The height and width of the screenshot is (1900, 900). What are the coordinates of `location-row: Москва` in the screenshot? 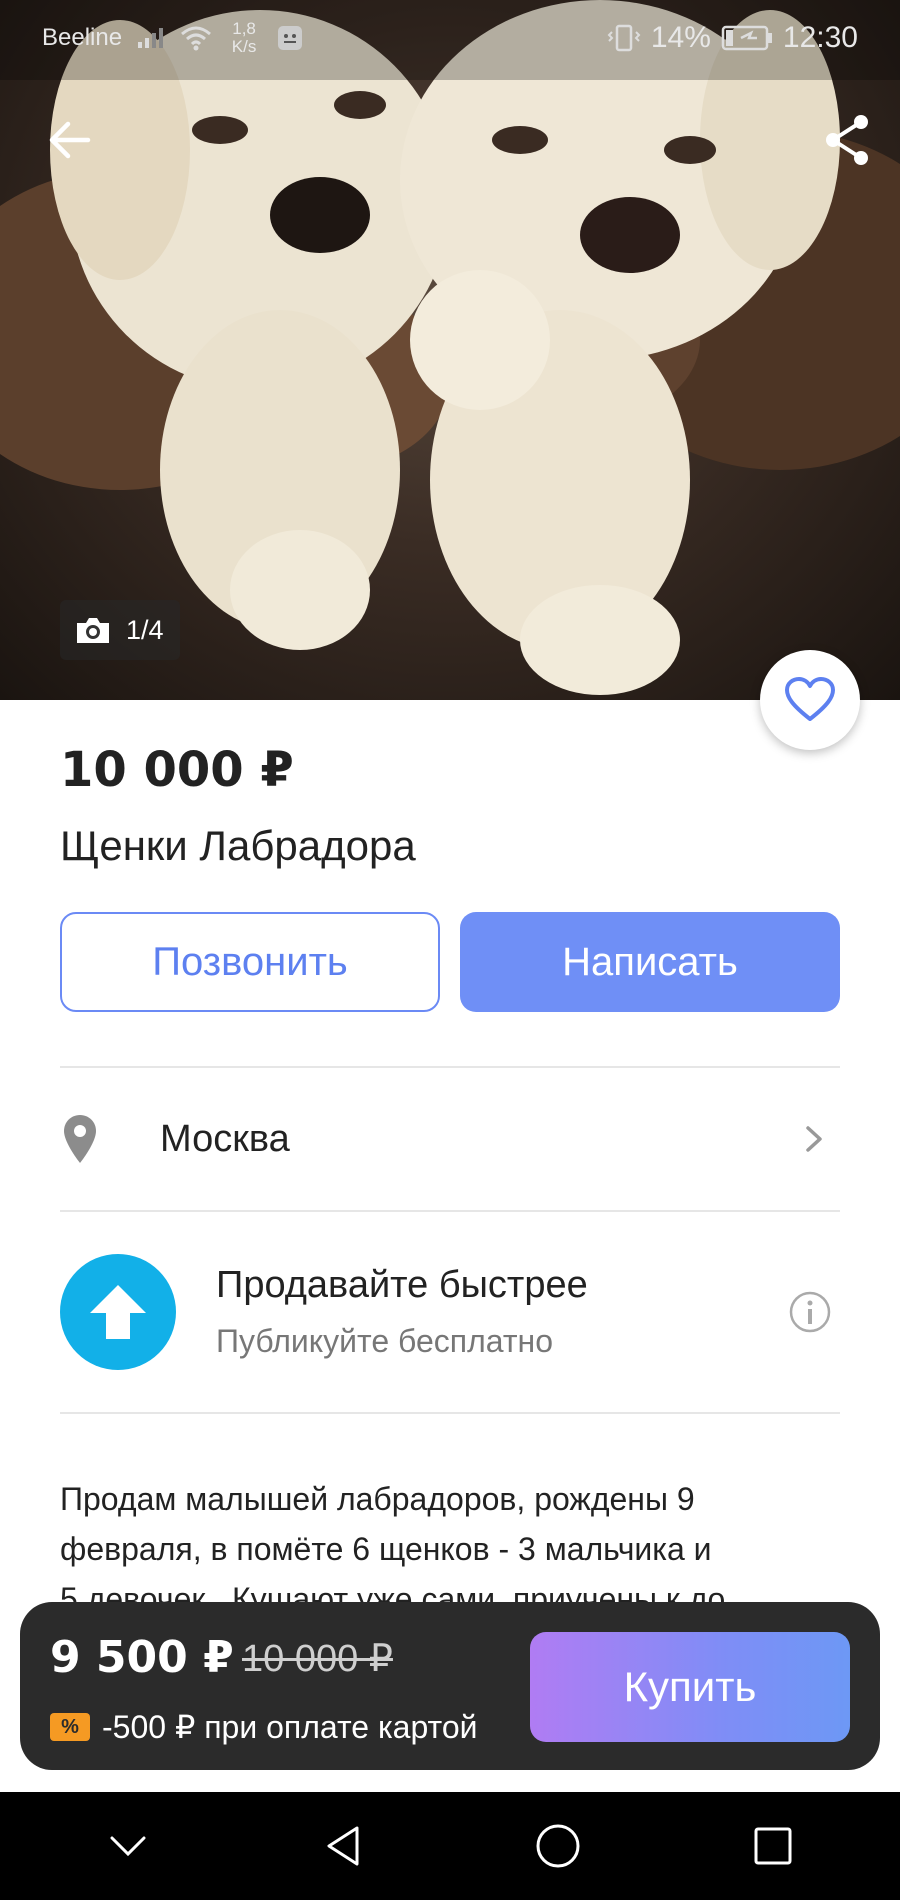 It's located at (450, 1139).